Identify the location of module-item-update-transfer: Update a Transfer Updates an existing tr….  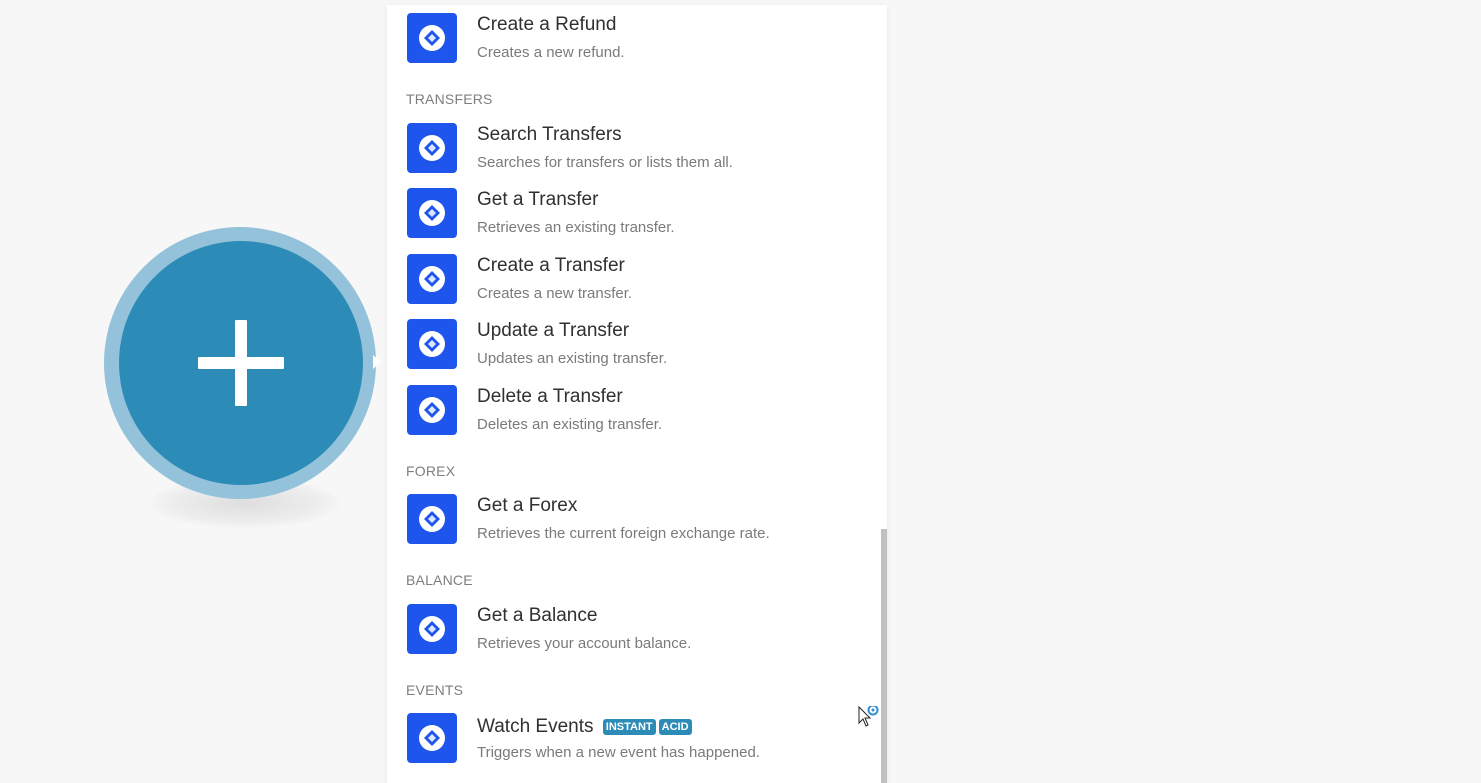
(637, 343).